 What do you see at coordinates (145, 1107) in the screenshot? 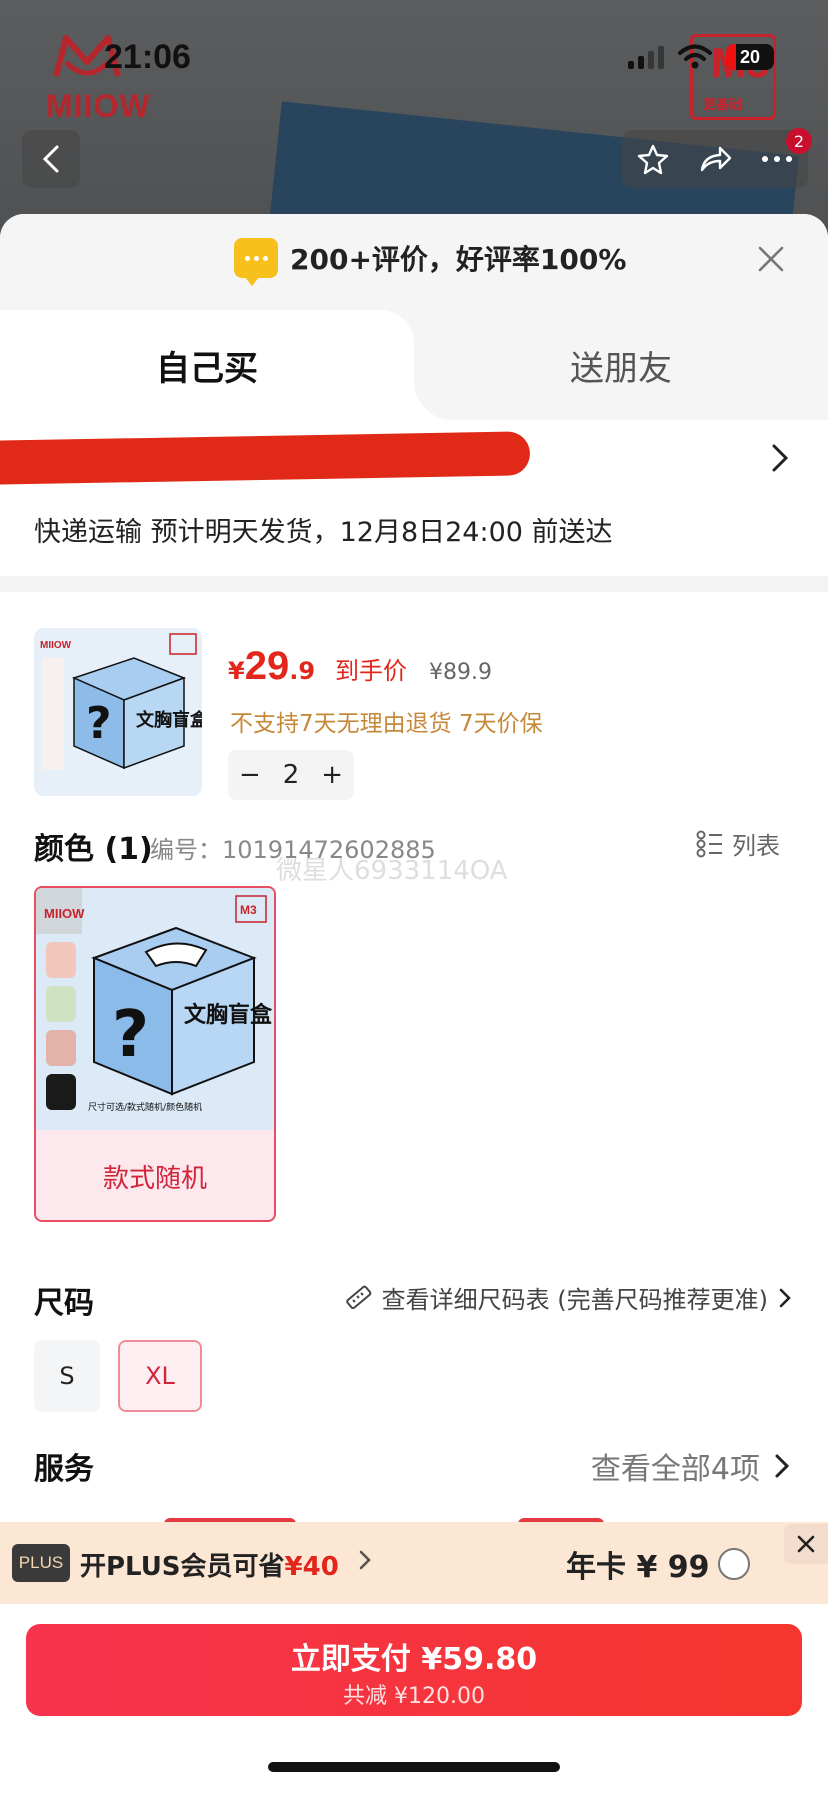
I see `card-box-caption: 尺寸可选/款式随机/颜色随机` at bounding box center [145, 1107].